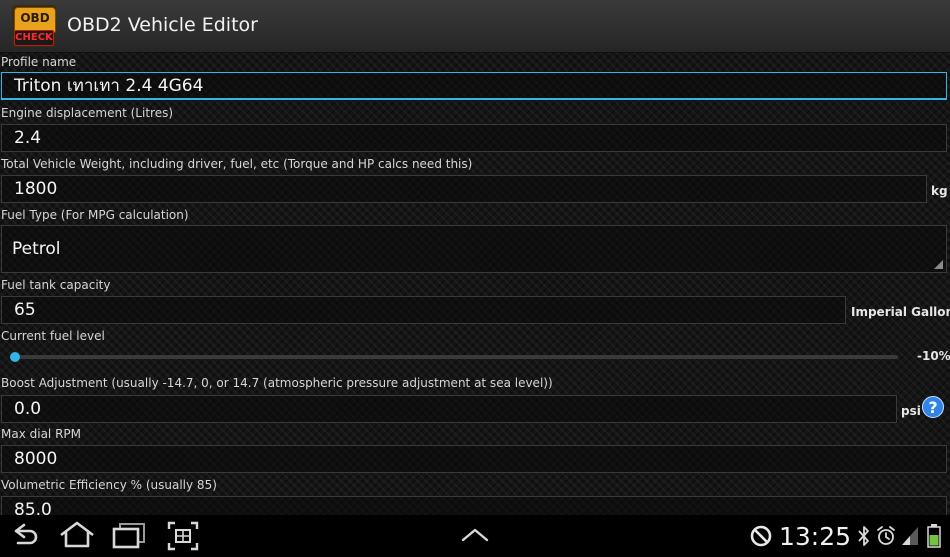 Image resolution: width=950 pixels, height=557 pixels. I want to click on fuel-type-value: Petrol, so click(36, 249).